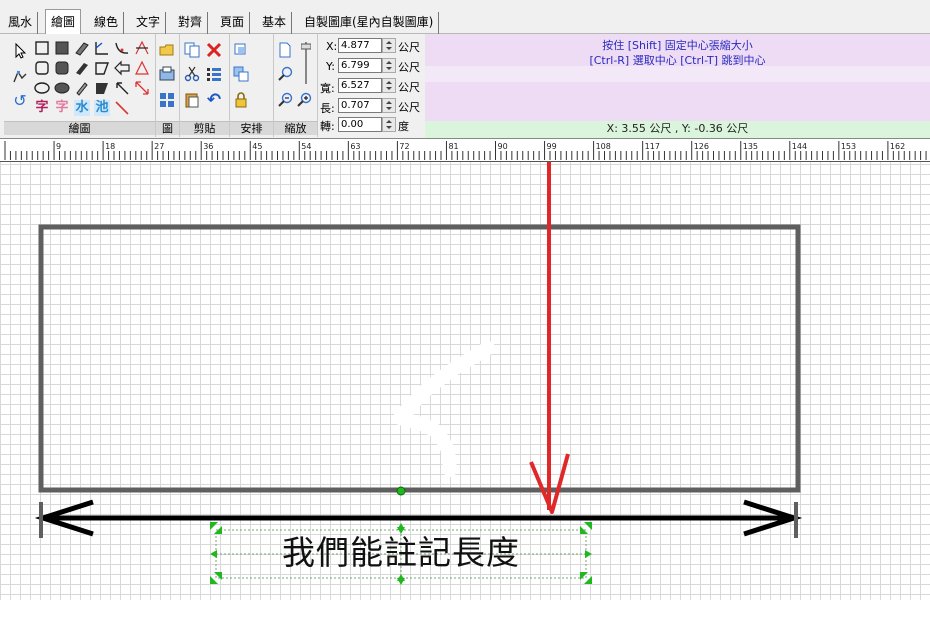  What do you see at coordinates (42, 48) in the screenshot?
I see `rectangle-tool-icon` at bounding box center [42, 48].